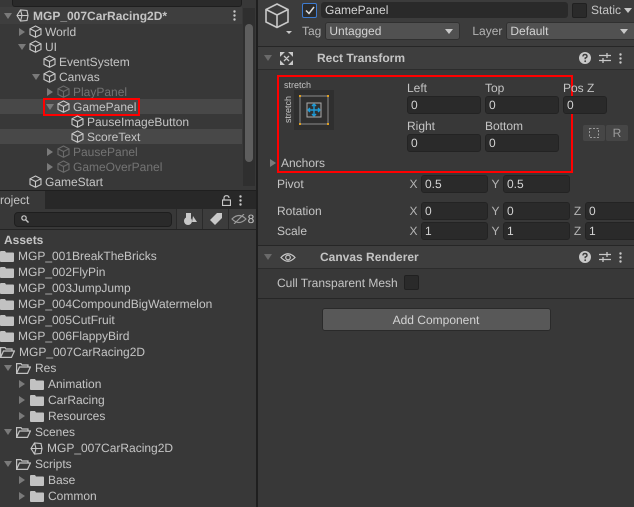 The width and height of the screenshot is (634, 507). I want to click on asset-item: MGP_001BreakTheBricks, so click(128, 256).